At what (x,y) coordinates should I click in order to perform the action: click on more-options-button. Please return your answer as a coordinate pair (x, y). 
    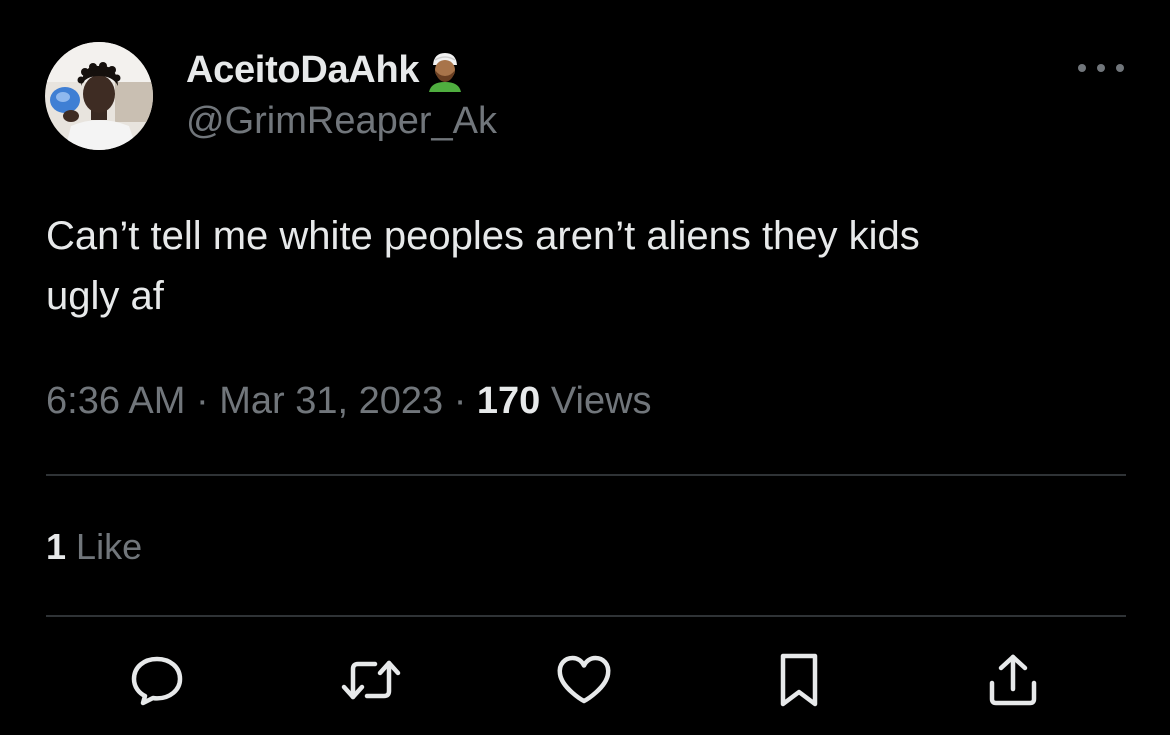
    Looking at the image, I should click on (1101, 68).